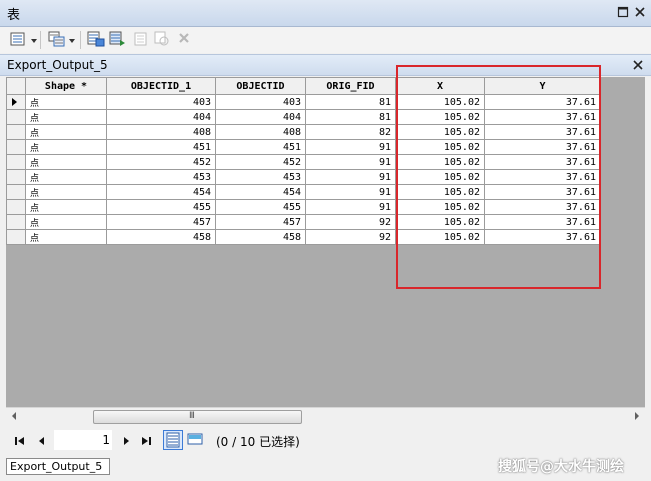 The image size is (651, 481). What do you see at coordinates (57, 39) in the screenshot?
I see `related-tables-icon` at bounding box center [57, 39].